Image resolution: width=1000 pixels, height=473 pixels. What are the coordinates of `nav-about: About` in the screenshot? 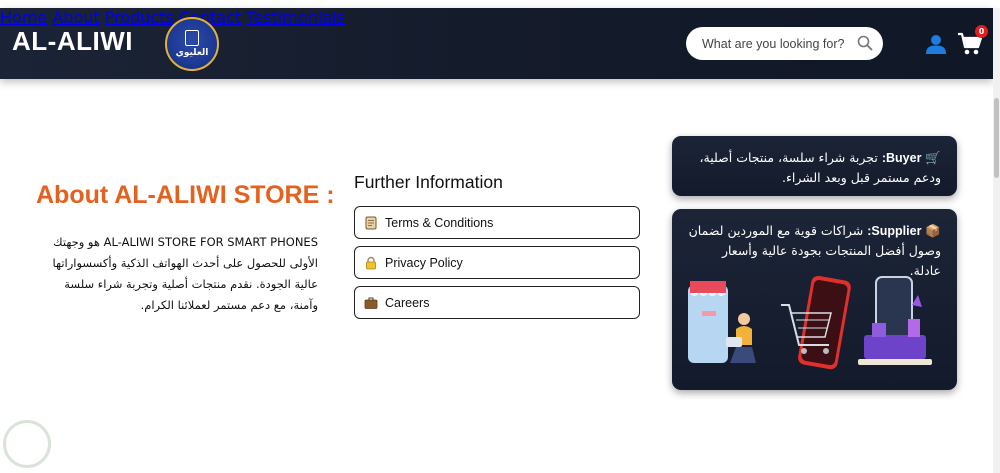 It's located at (75, 17).